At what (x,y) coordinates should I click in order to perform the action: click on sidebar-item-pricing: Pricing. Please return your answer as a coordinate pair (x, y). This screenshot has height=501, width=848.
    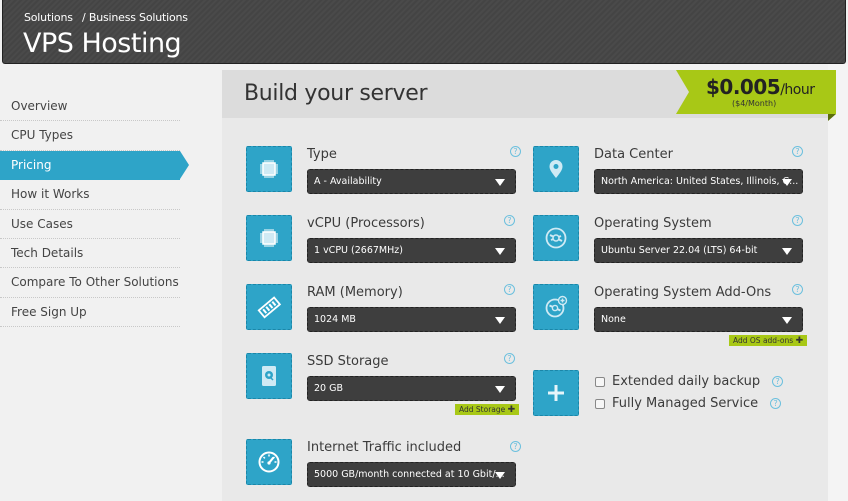
    Looking at the image, I should click on (94, 165).